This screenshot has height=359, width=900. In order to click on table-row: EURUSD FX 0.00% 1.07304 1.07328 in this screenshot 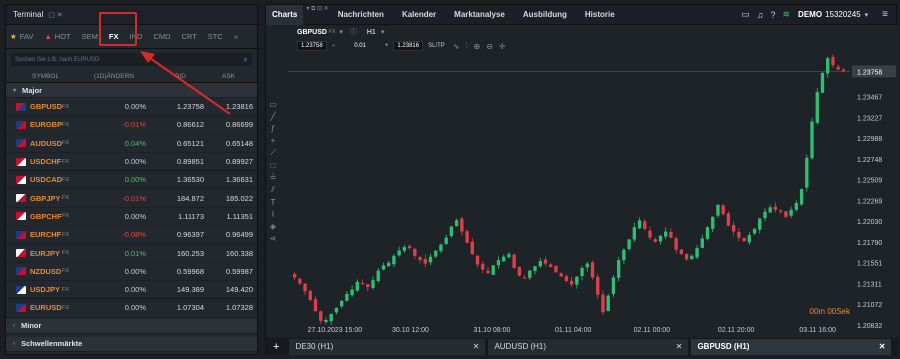, I will do `click(131, 308)`.